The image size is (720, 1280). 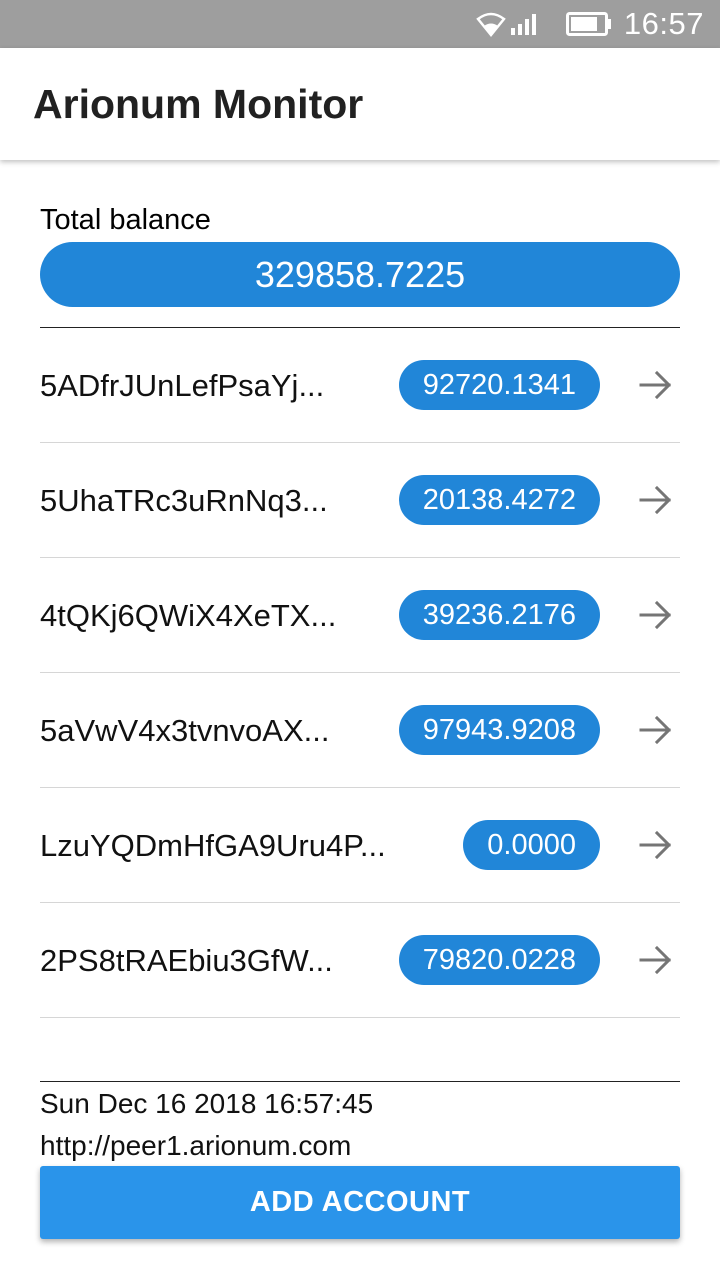 What do you see at coordinates (531, 845) in the screenshot?
I see `account-balance-badge: 0.0000` at bounding box center [531, 845].